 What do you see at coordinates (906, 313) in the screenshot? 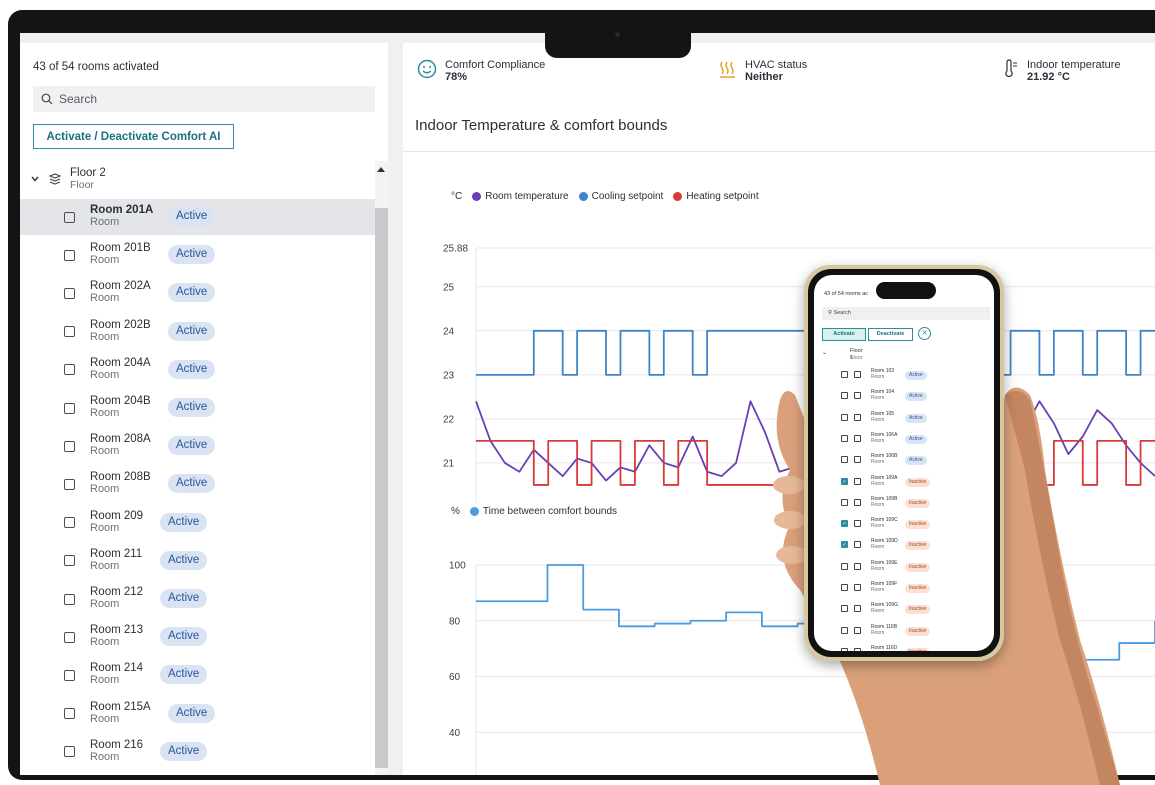
I see `phone-search-input: ⚲ Search` at bounding box center [906, 313].